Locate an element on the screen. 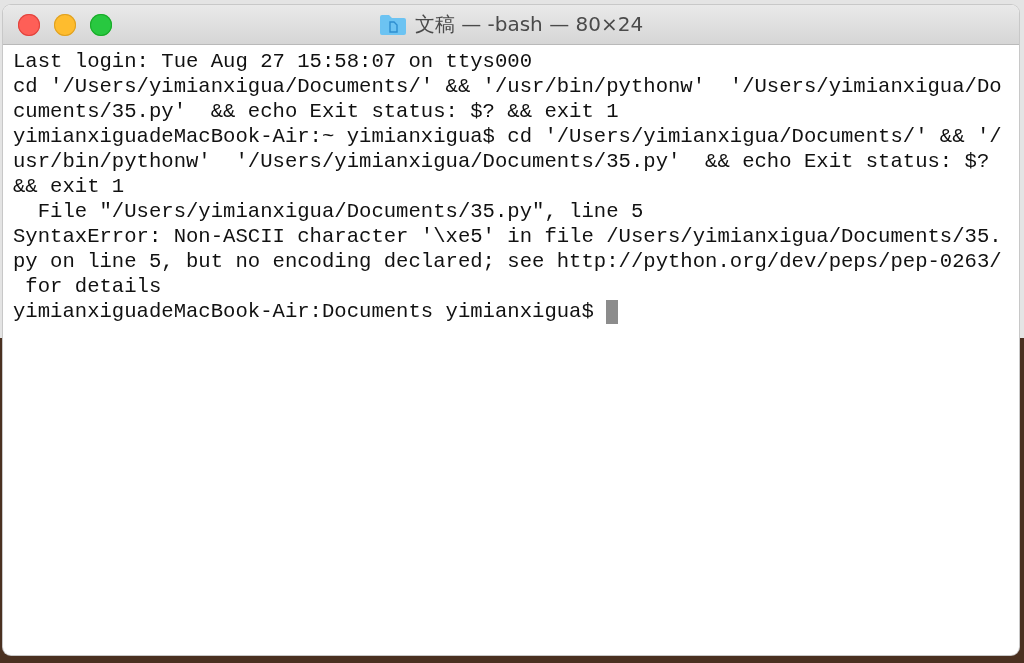 The width and height of the screenshot is (1024, 663). terminal-cursor is located at coordinates (612, 311).